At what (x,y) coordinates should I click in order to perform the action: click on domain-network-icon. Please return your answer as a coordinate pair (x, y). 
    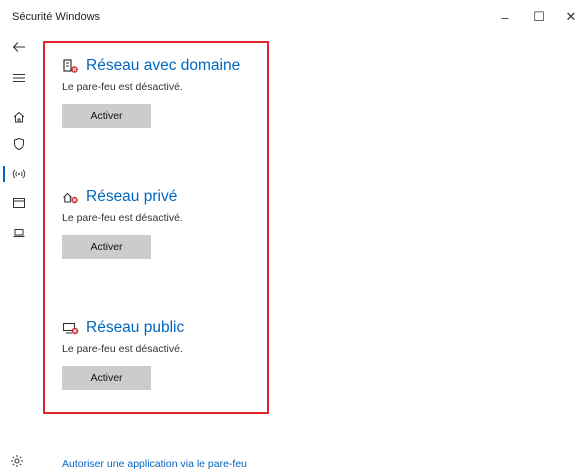
    Looking at the image, I should click on (71, 66).